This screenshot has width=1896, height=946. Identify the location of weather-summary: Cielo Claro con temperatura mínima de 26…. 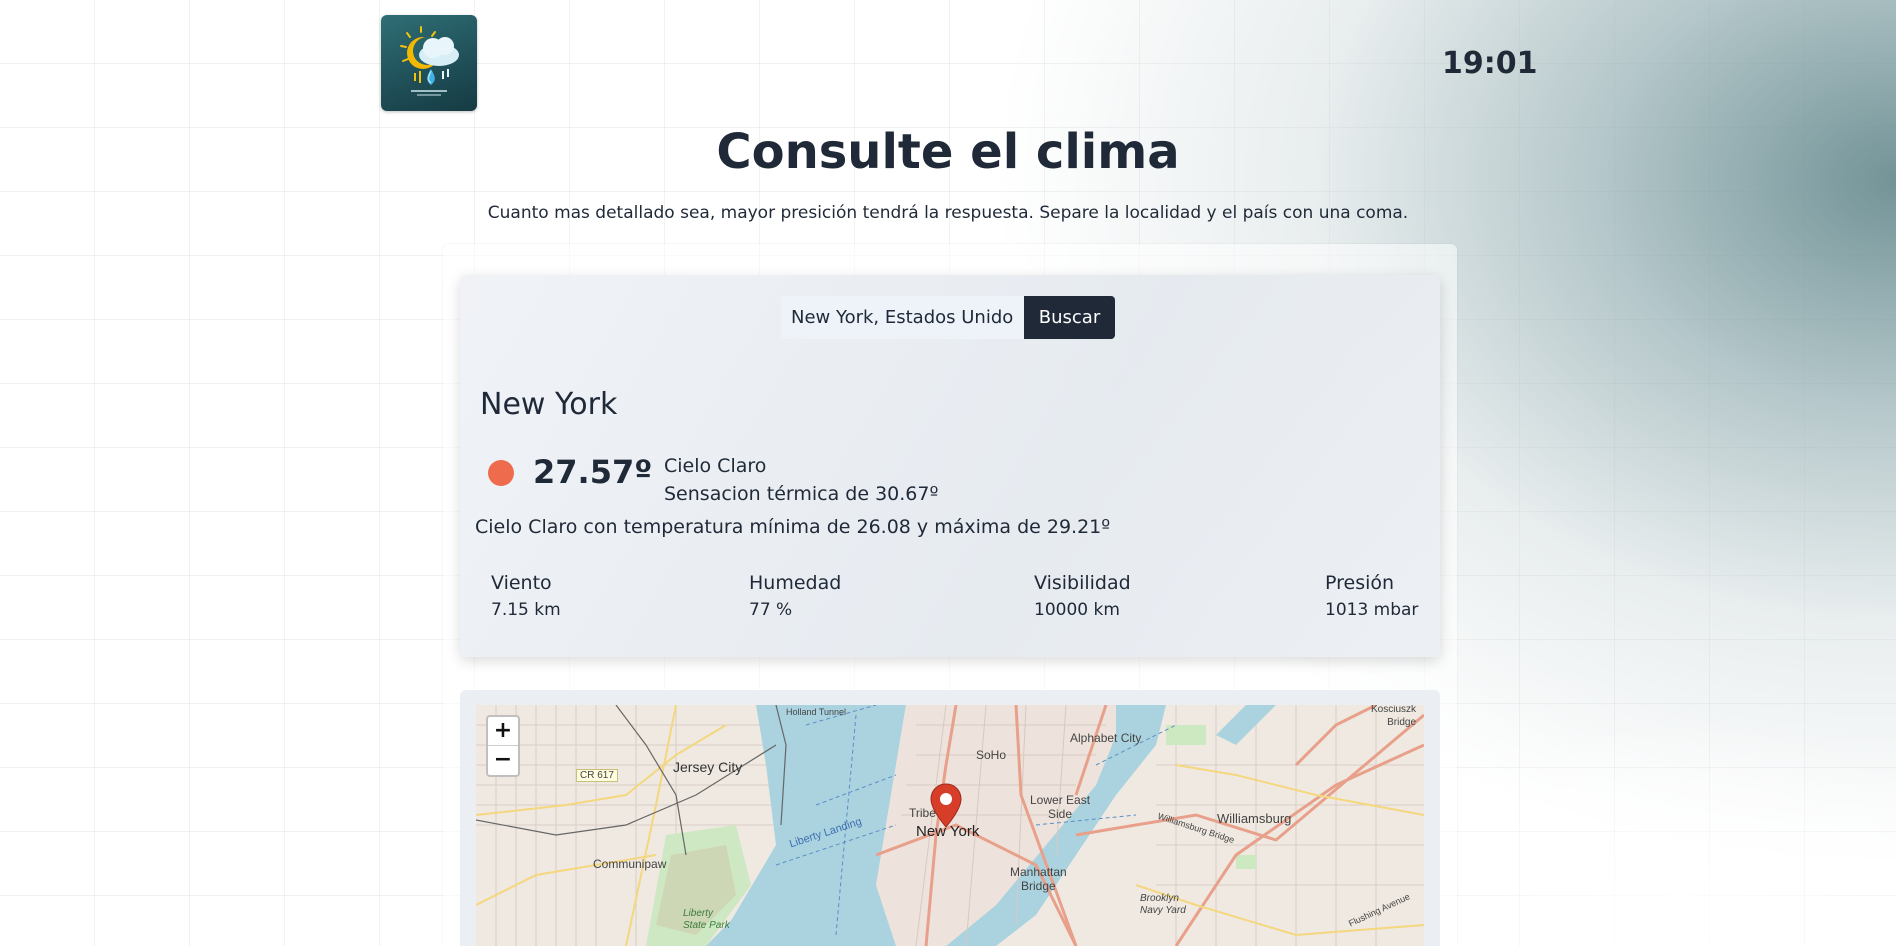
(793, 527).